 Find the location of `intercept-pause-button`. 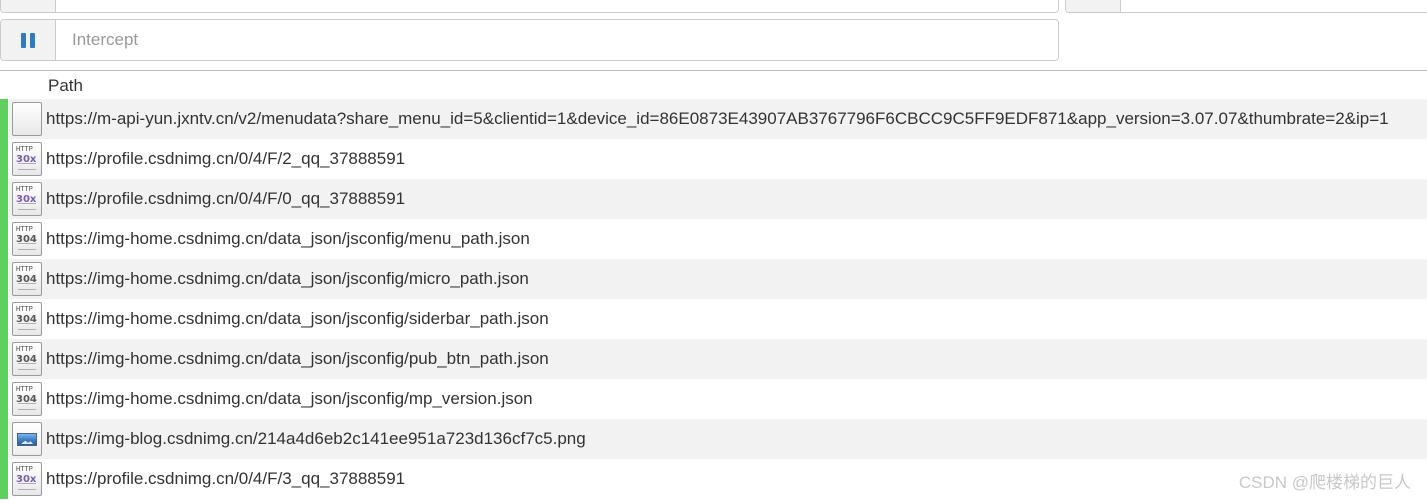

intercept-pause-button is located at coordinates (28, 40).